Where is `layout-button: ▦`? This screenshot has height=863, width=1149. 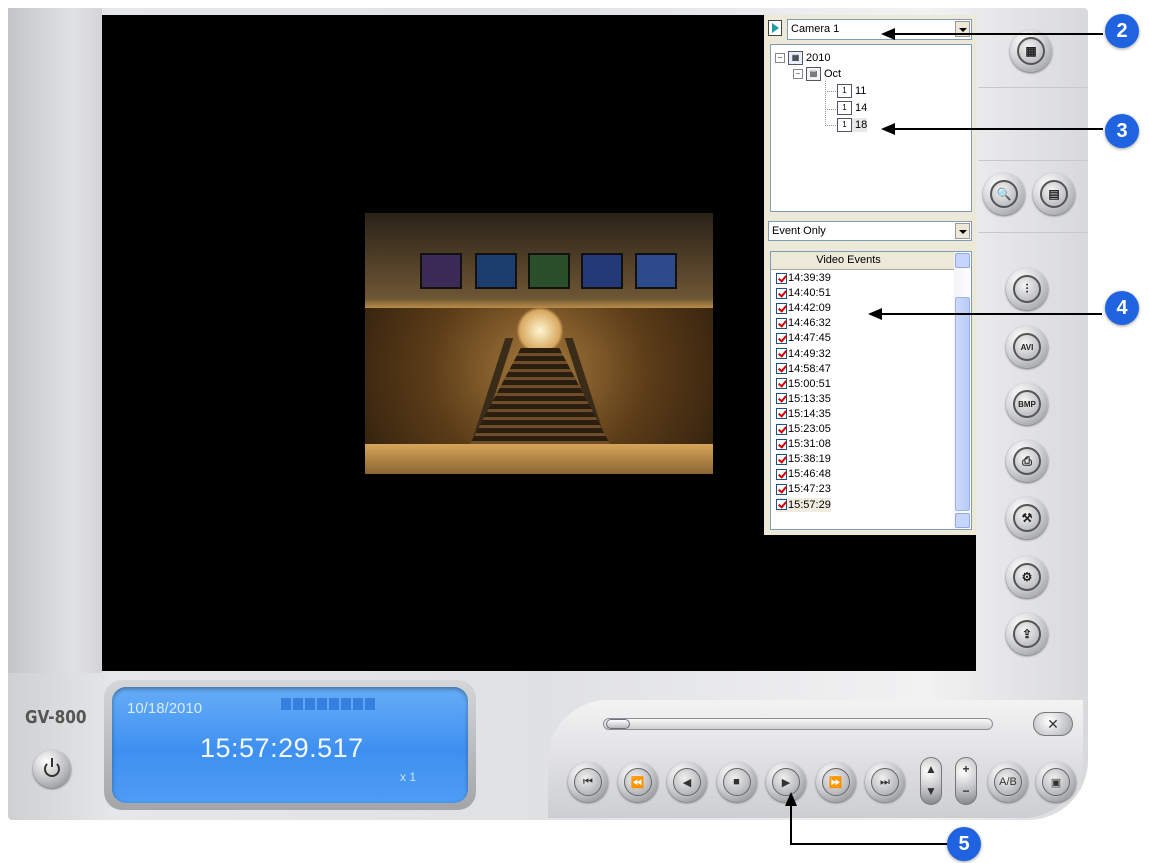
layout-button: ▦ is located at coordinates (1031, 51).